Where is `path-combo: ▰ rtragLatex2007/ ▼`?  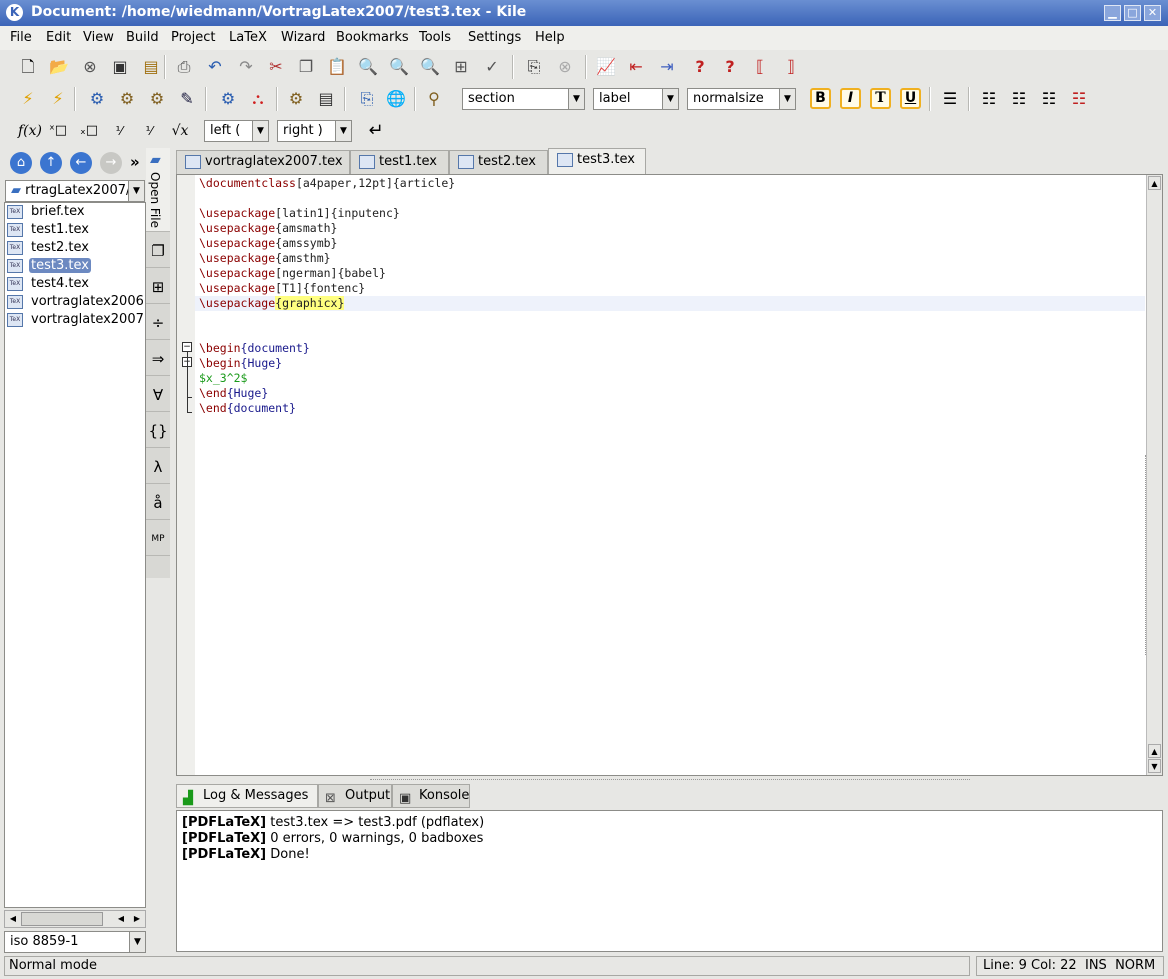
path-combo: ▰ rtragLatex2007/ ▼ is located at coordinates (75, 191).